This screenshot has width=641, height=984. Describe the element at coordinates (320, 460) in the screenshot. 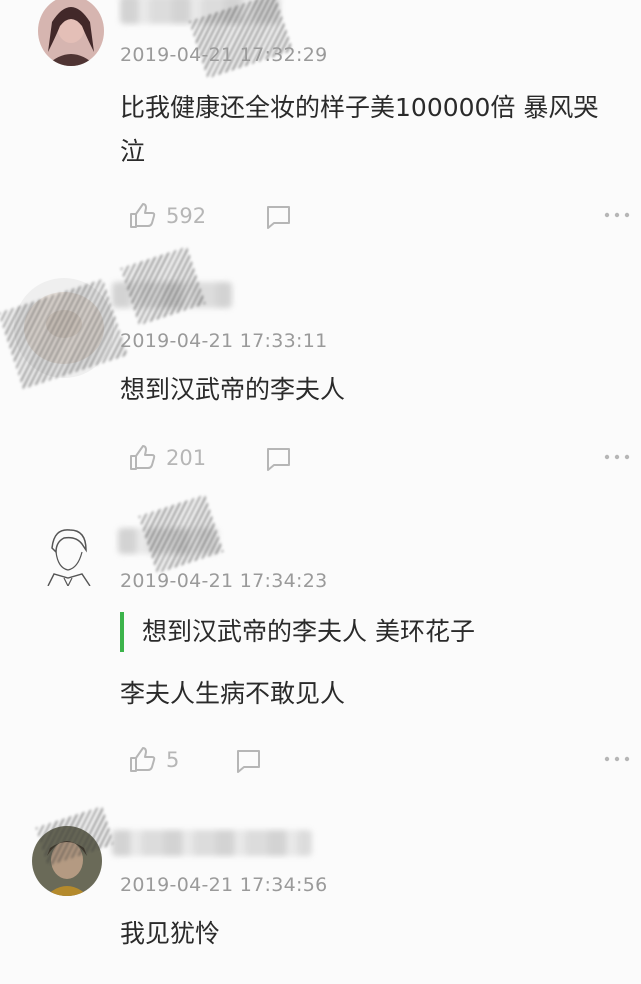

I see `comment-actions: 201` at that location.